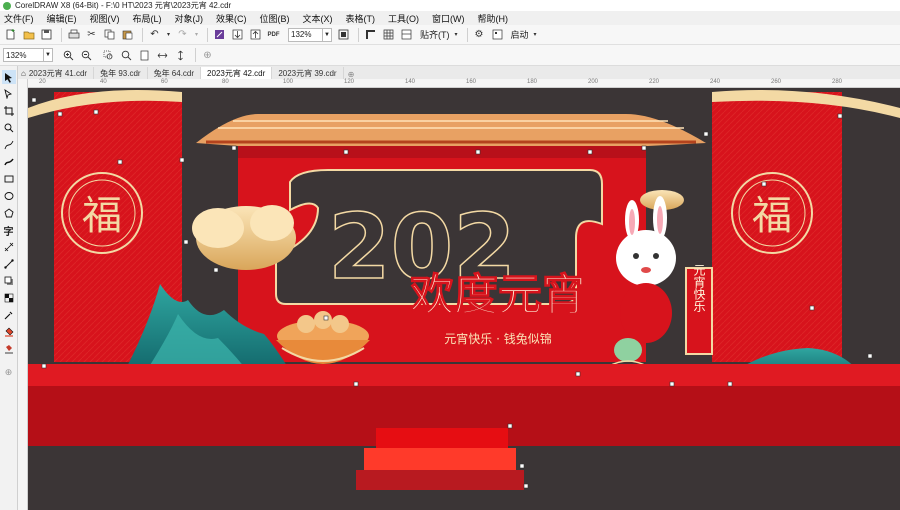  Describe the element at coordinates (318, 18) in the screenshot. I see `menu-text: 文本(X)` at that location.